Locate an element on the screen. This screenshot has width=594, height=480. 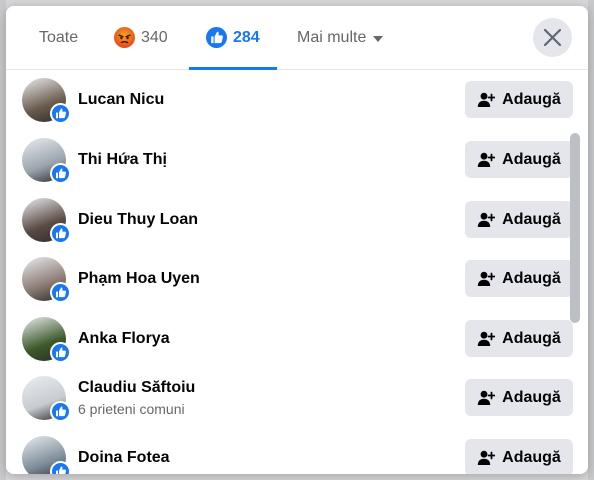
tab-all-label: Toate is located at coordinates (59, 37).